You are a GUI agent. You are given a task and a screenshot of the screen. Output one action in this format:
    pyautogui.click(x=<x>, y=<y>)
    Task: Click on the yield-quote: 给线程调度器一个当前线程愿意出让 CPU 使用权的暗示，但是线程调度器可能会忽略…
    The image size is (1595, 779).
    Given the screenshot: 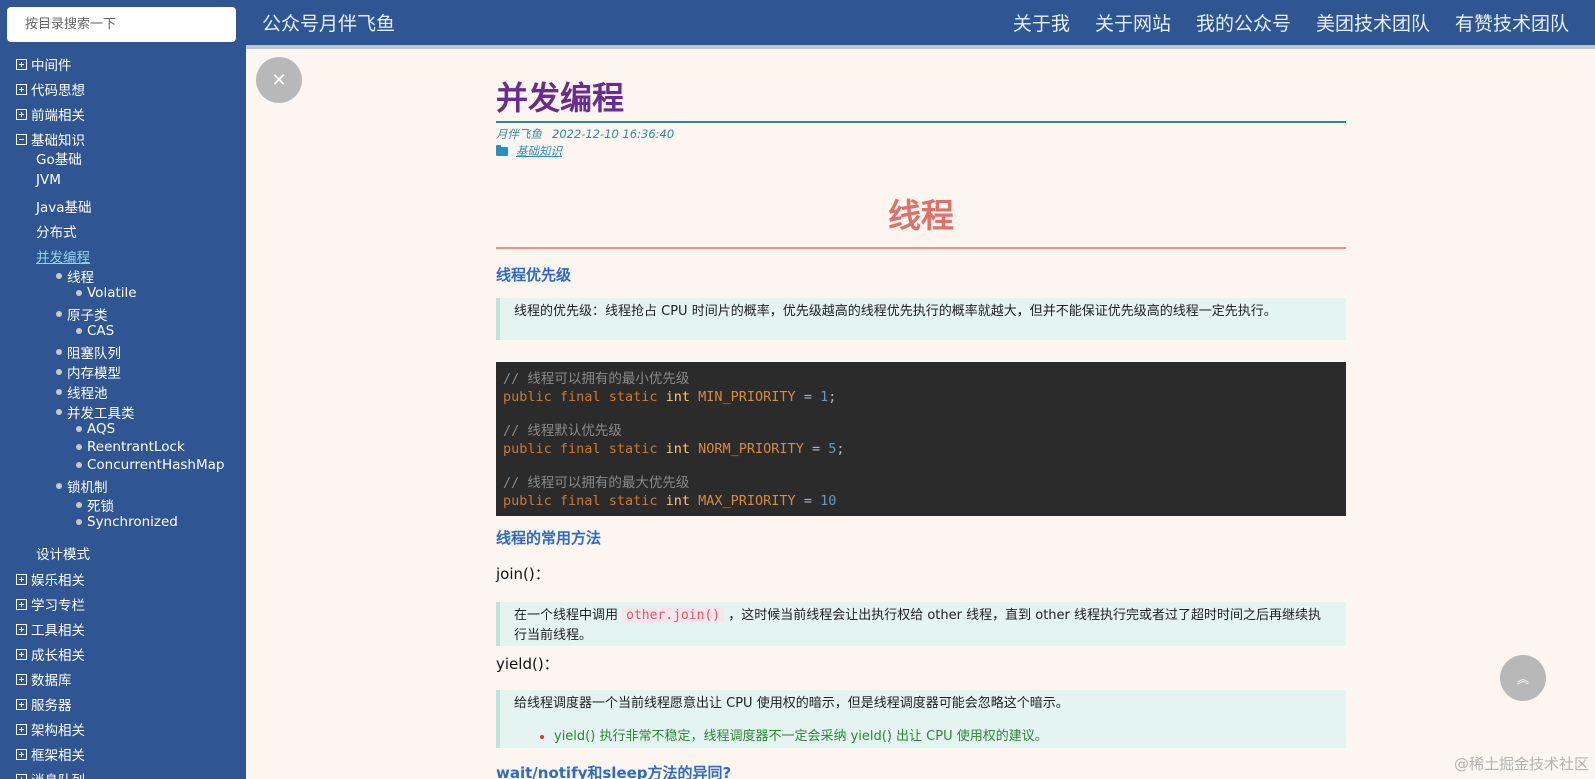 What is the action you would take?
    pyautogui.click(x=921, y=719)
    